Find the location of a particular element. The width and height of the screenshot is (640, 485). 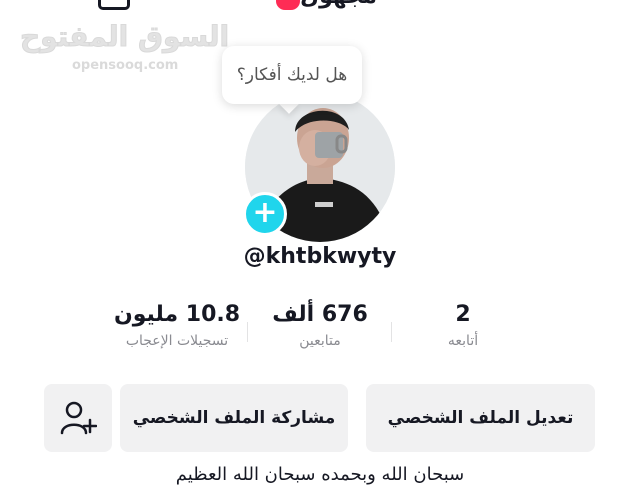

thought-bubble: هل لديك أفكار؟ is located at coordinates (292, 75).